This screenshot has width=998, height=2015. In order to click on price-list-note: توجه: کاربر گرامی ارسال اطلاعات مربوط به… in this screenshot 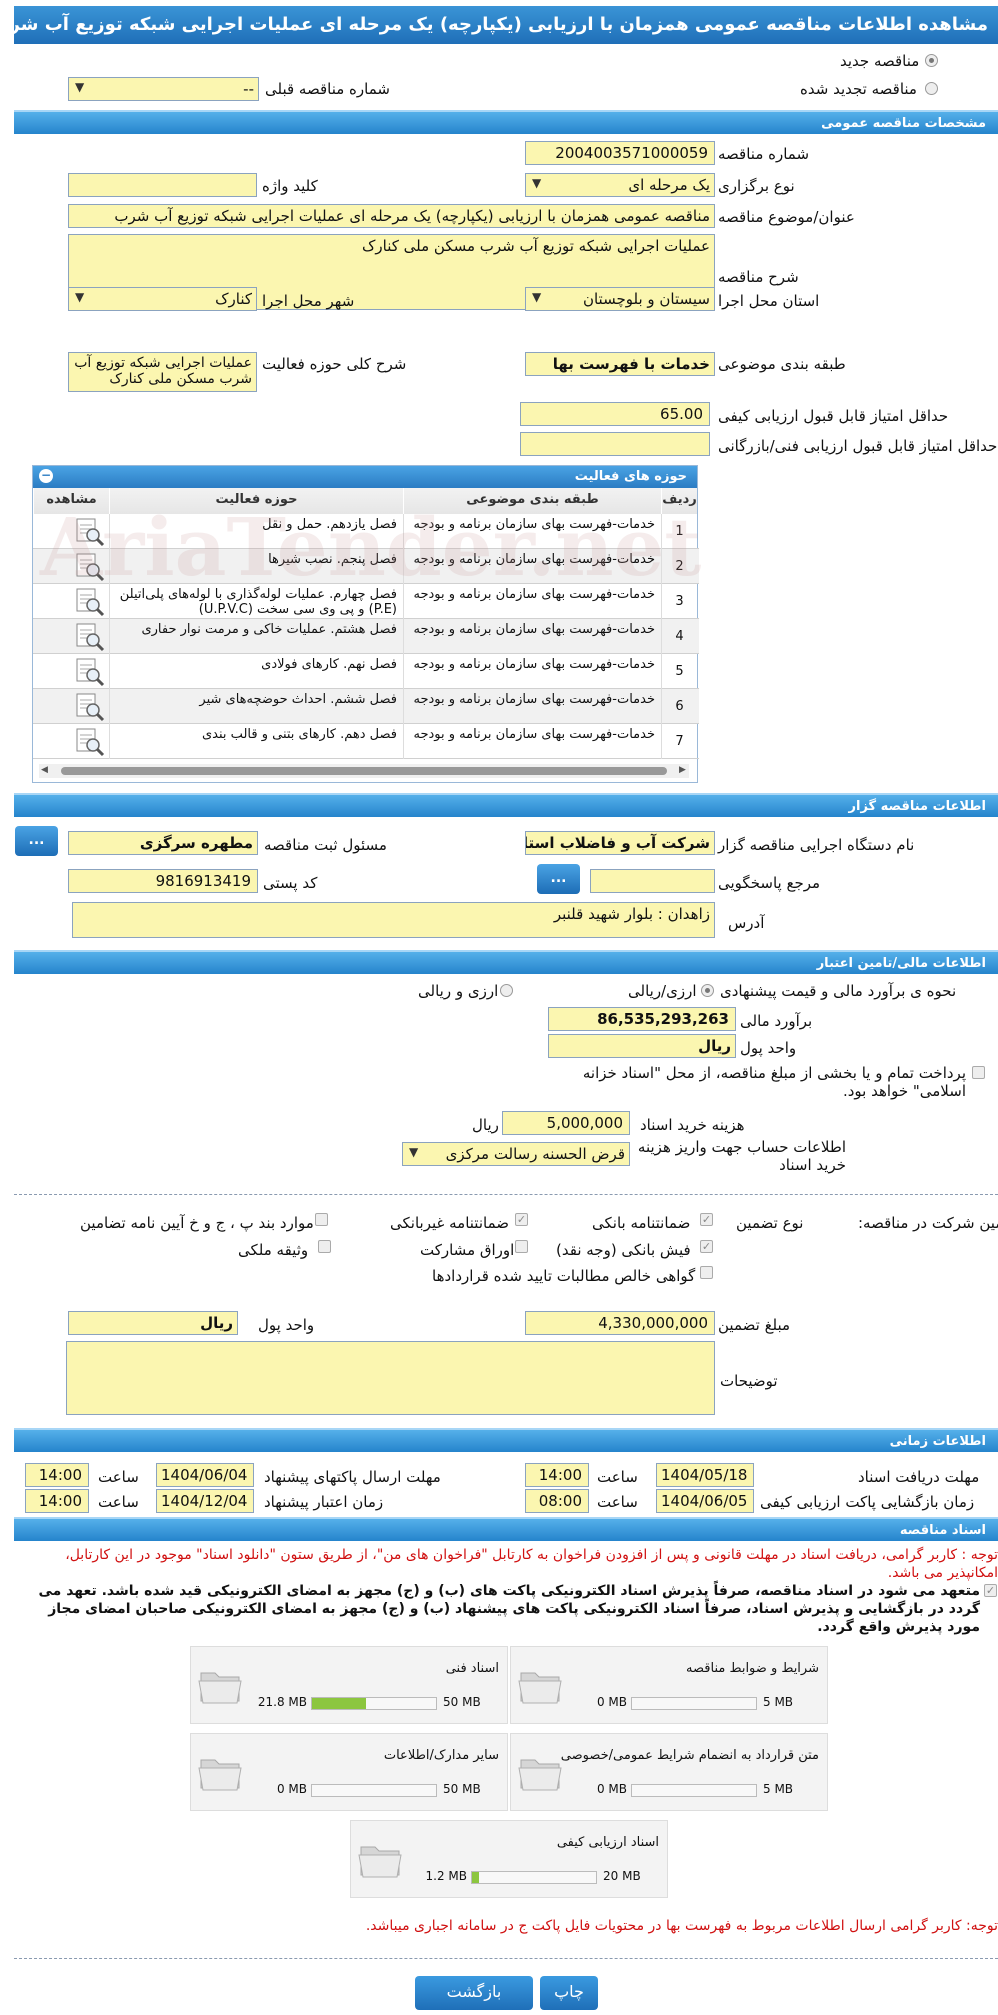, I will do `click(681, 1926)`.